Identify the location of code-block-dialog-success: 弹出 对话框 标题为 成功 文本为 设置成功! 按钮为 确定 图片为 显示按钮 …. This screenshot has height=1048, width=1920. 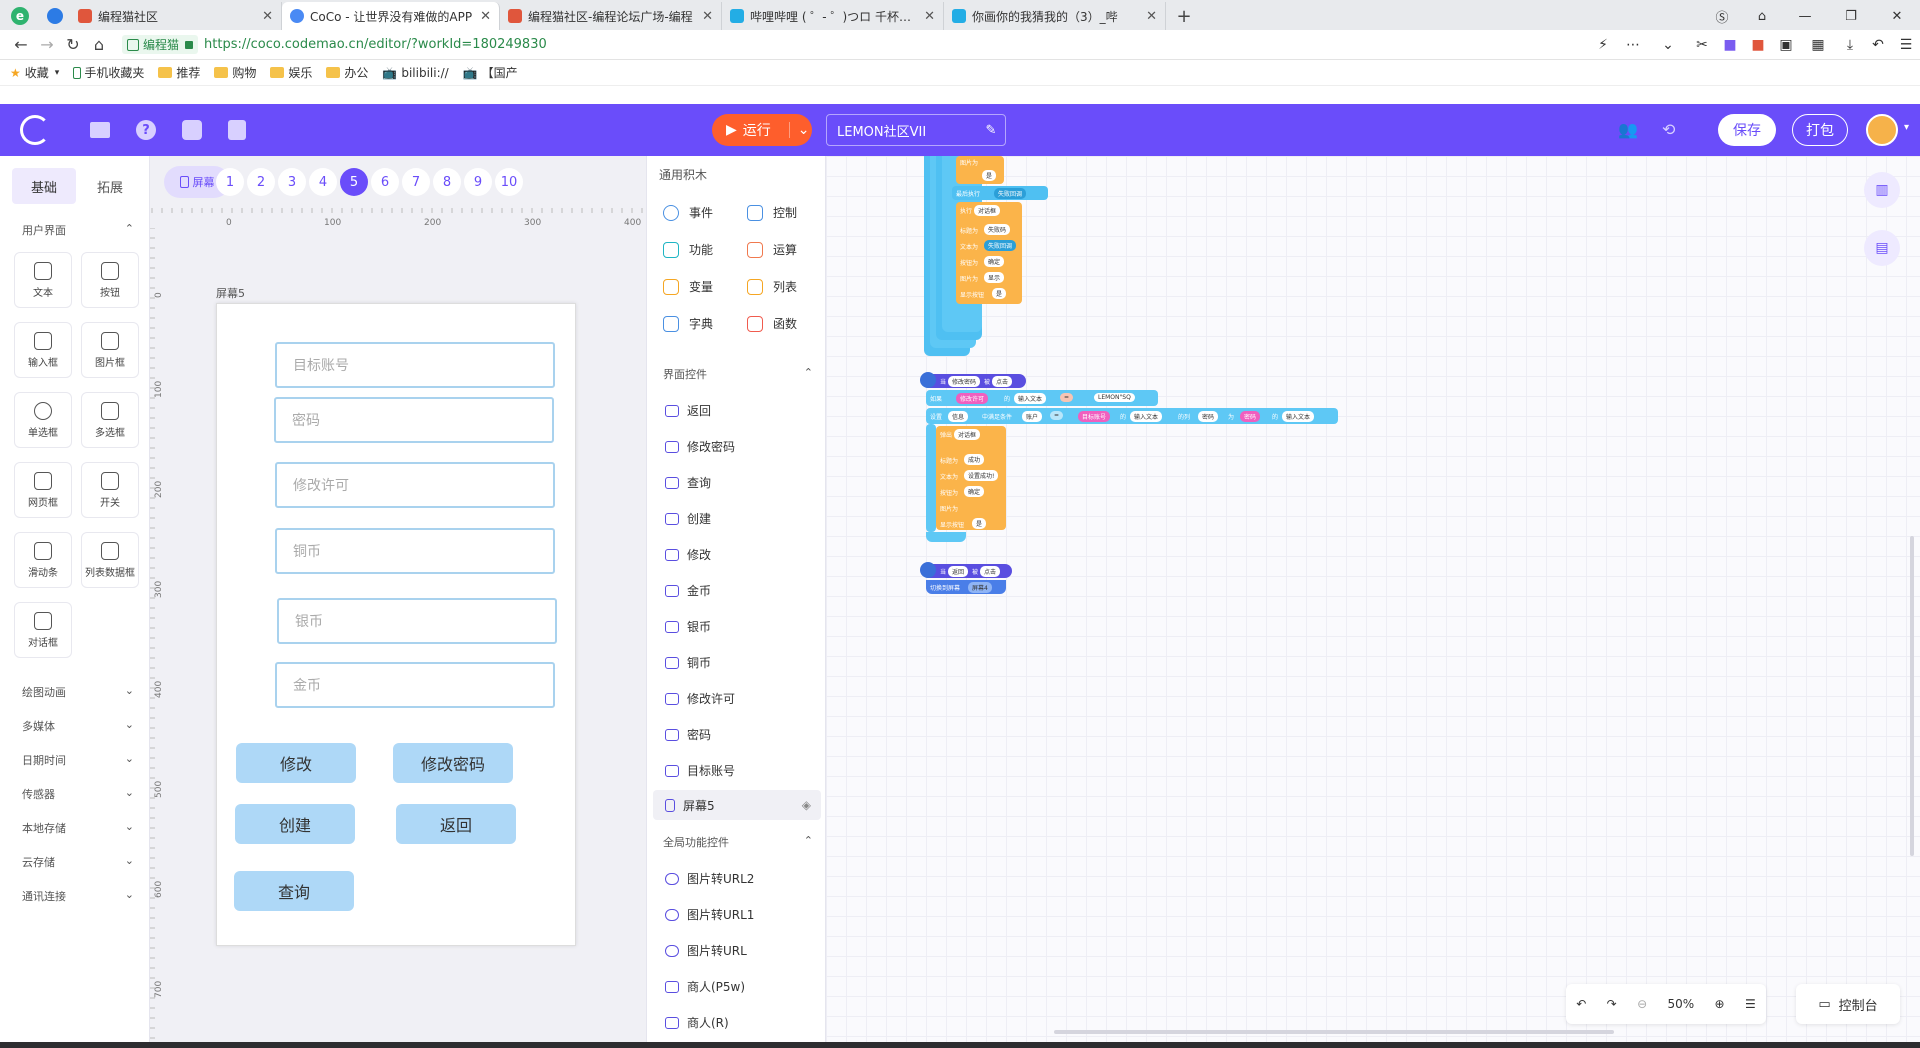
(971, 478).